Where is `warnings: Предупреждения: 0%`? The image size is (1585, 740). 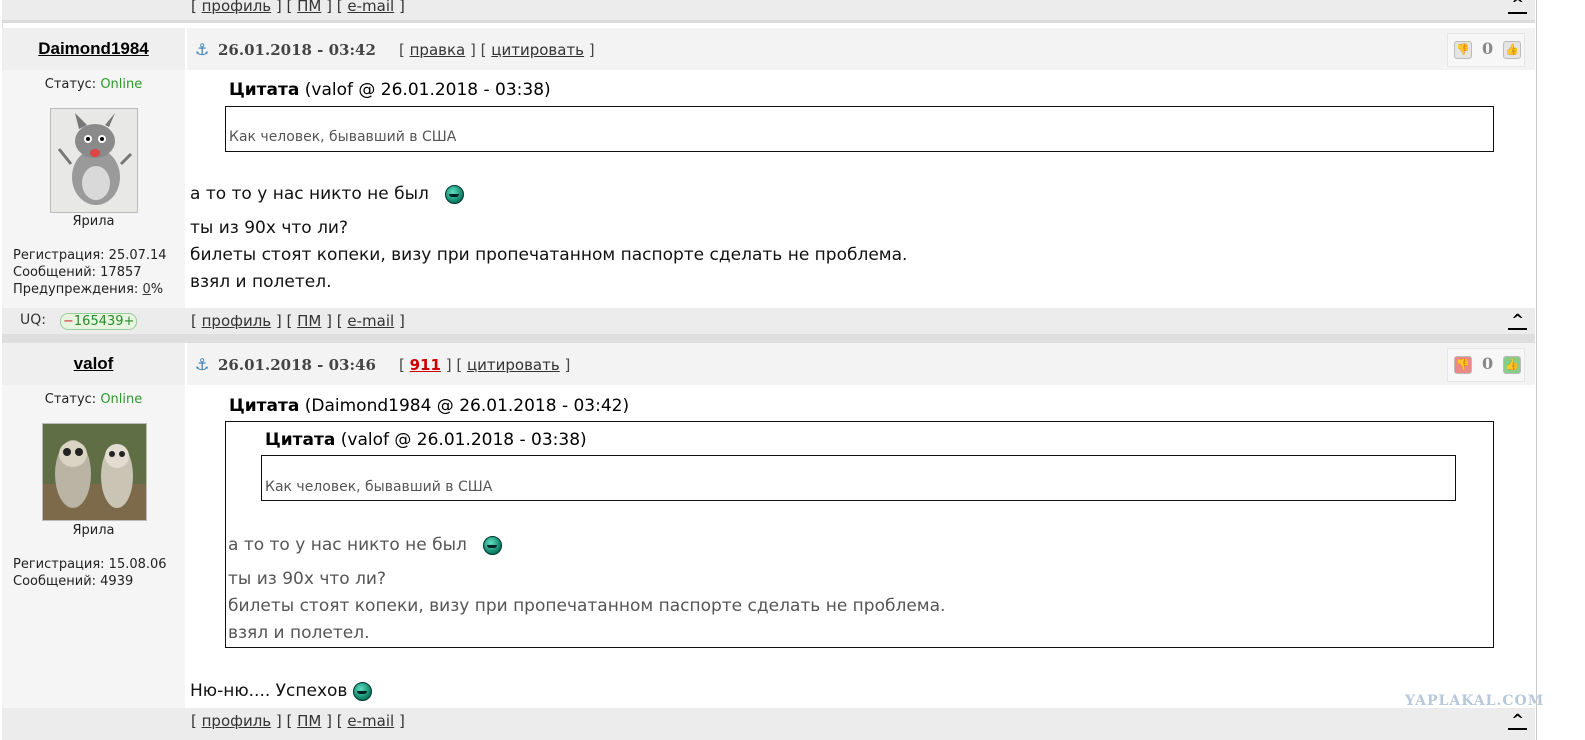
warnings: Предупреждения: 0% is located at coordinates (90, 289).